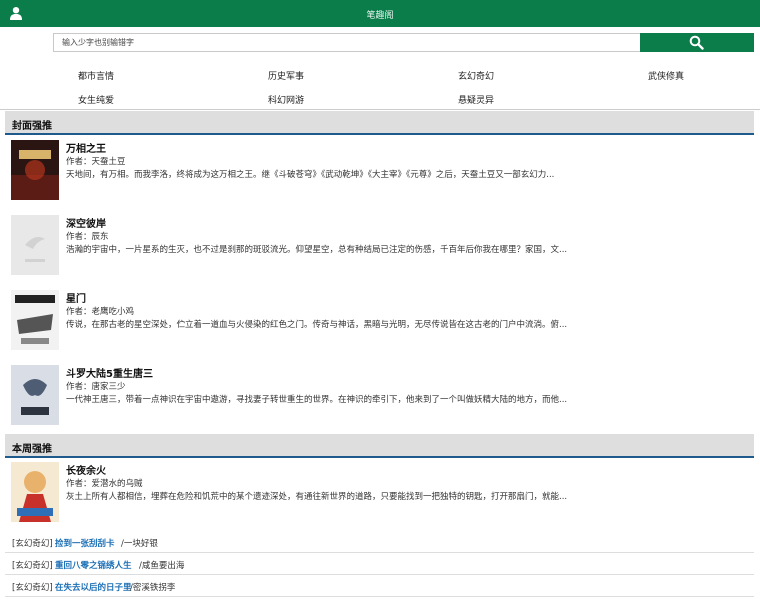 This screenshot has height=600, width=760. Describe the element at coordinates (86, 147) in the screenshot. I see `book-title: 万相之王` at that location.